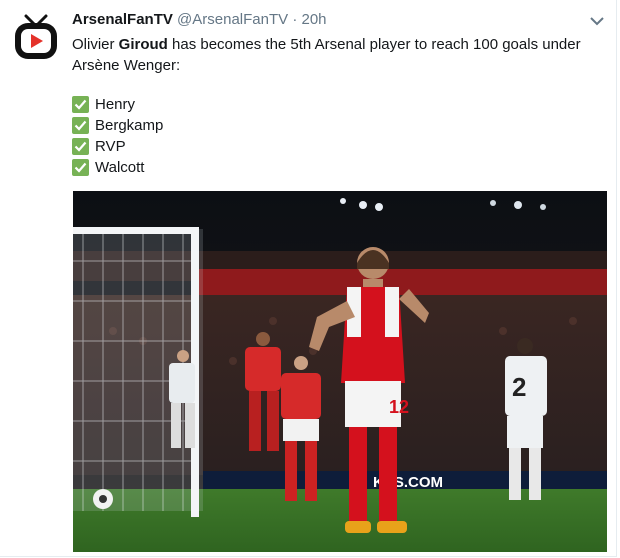 The width and height of the screenshot is (620, 558). Describe the element at coordinates (399, 407) in the screenshot. I see `svg-text: 12` at that location.